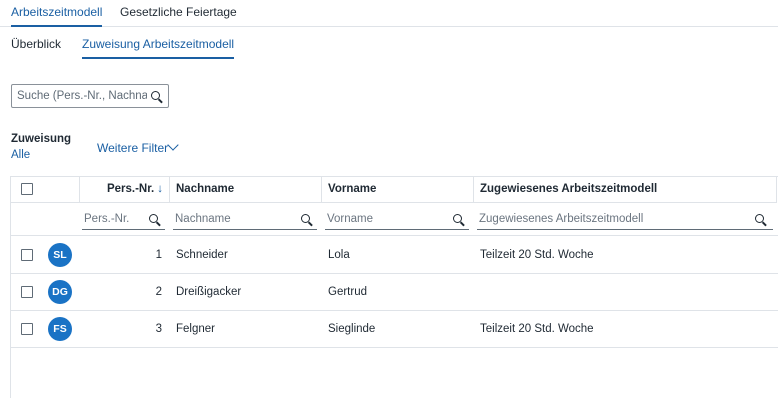 The height and width of the screenshot is (398, 778). I want to click on tab-gesetzliche-feiertage: Gesetzliche Feiertage, so click(178, 12).